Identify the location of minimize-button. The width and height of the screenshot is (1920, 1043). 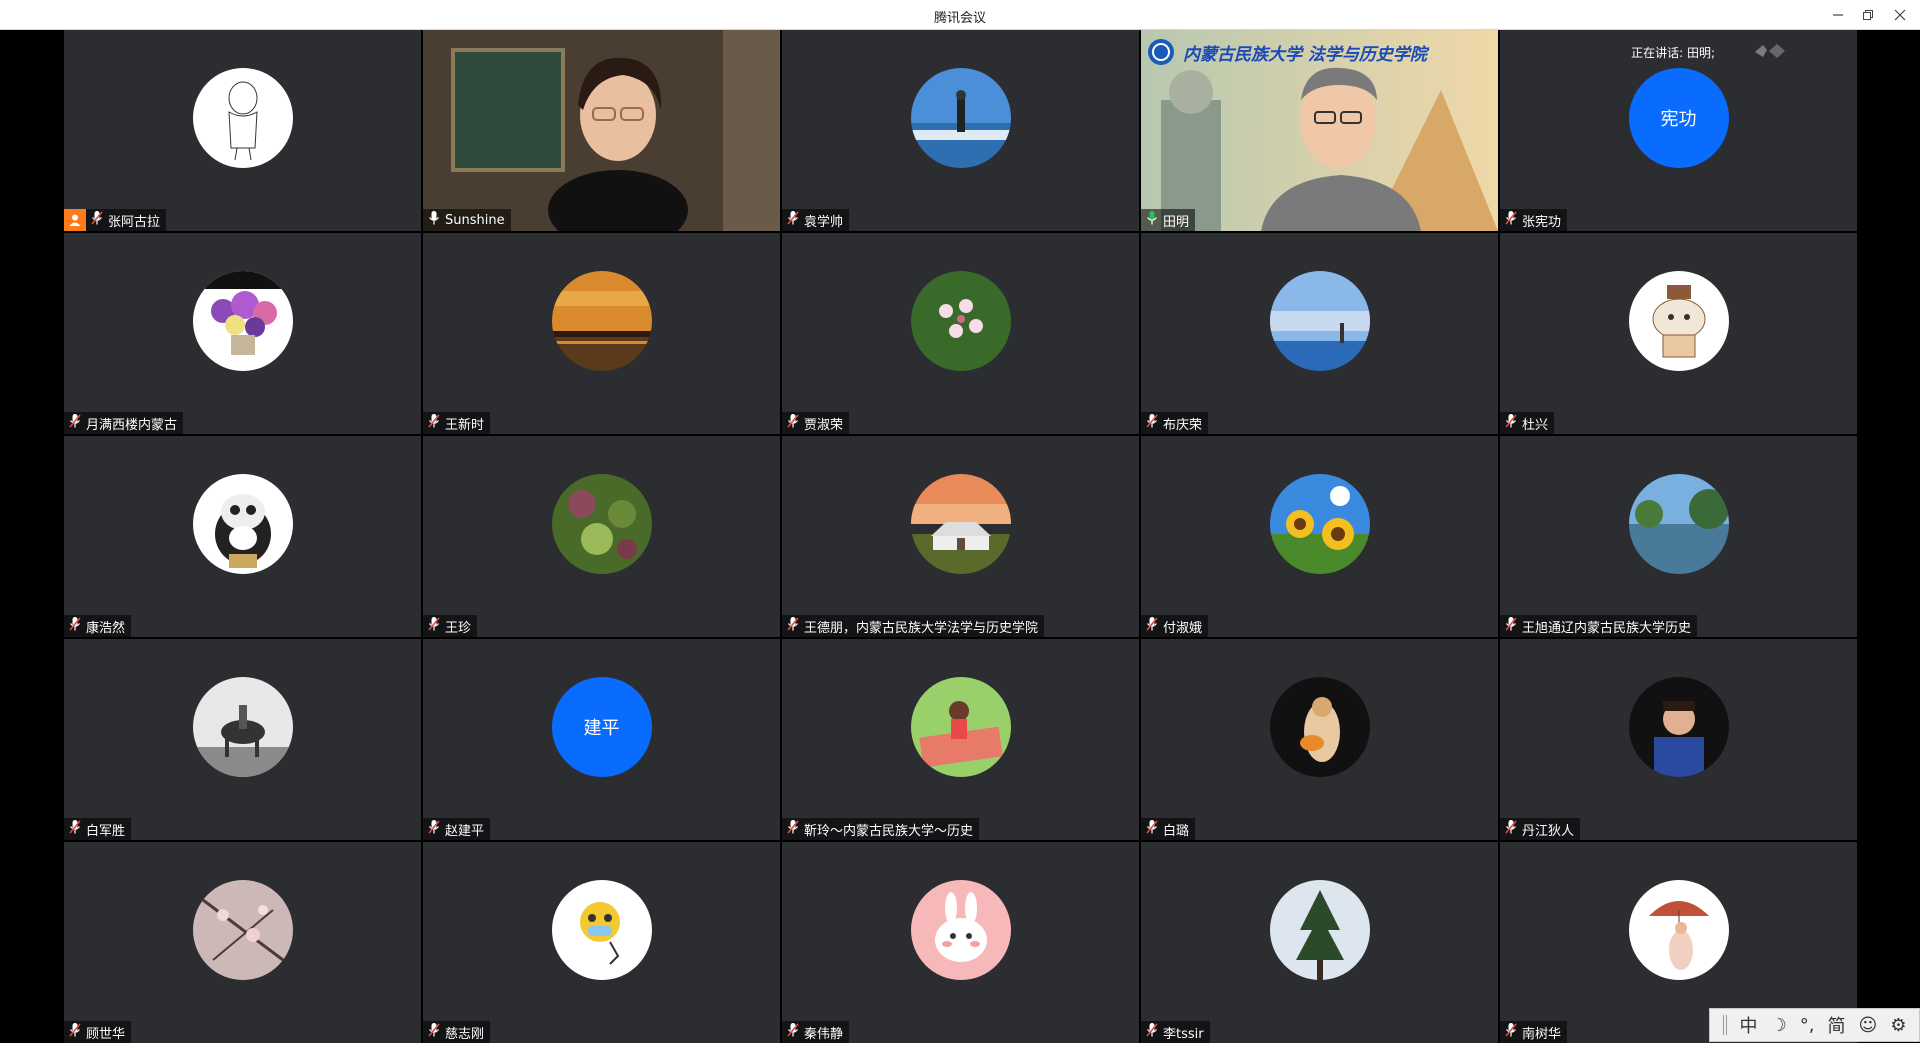
(1838, 15).